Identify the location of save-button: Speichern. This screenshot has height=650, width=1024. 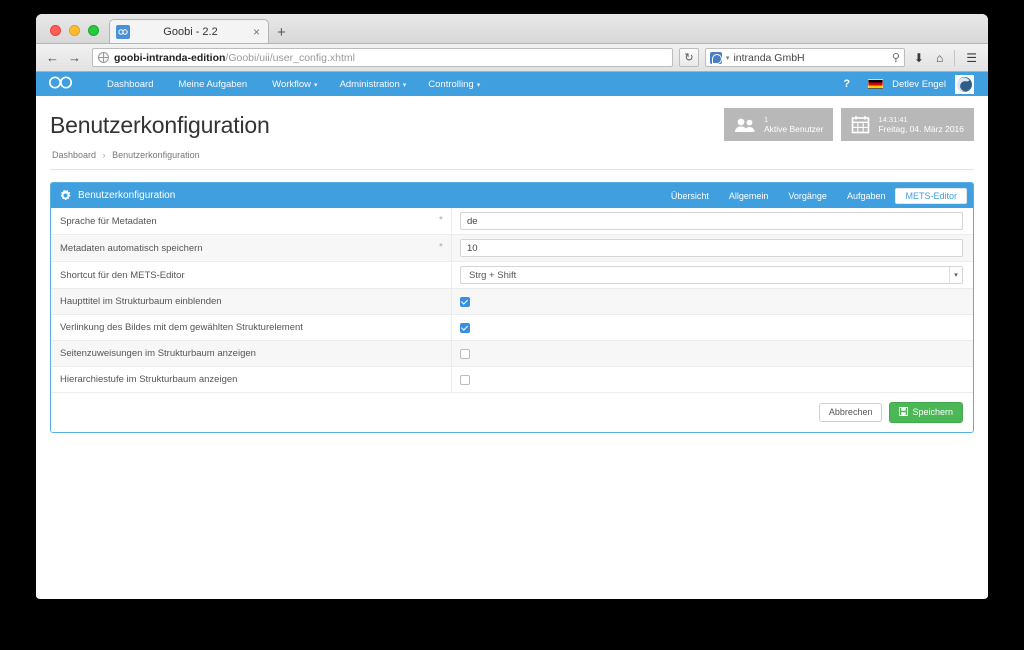
(926, 412).